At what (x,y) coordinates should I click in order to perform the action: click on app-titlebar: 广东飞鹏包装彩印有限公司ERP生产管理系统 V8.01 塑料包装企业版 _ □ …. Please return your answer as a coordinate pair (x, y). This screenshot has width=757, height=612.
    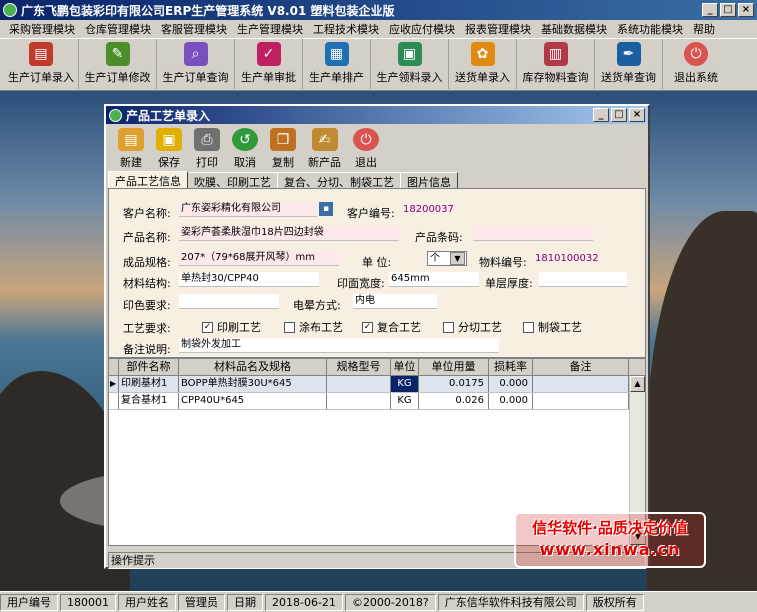
    Looking at the image, I should click on (378, 10).